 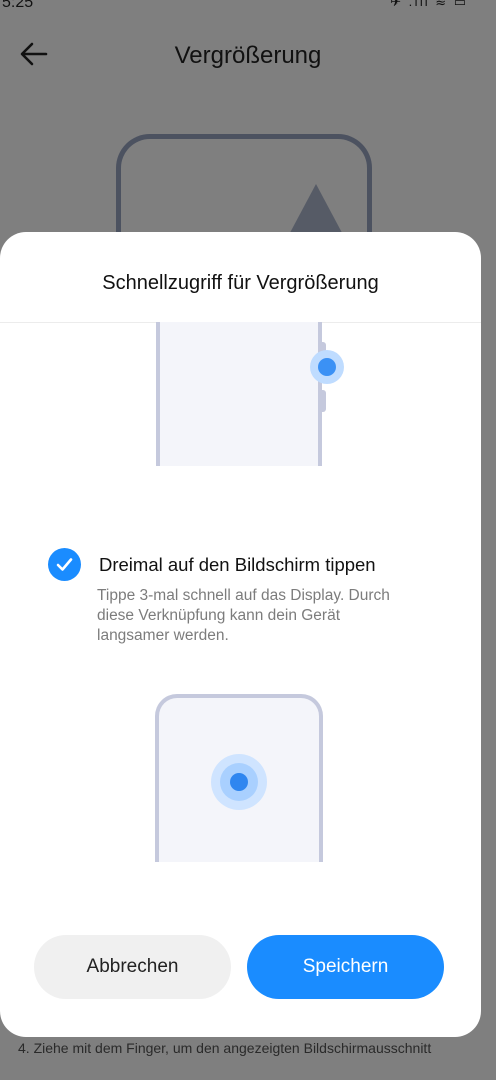 I want to click on status-bar: 5:25 ✈ .ıll ≋ ▭, so click(x=248, y=7).